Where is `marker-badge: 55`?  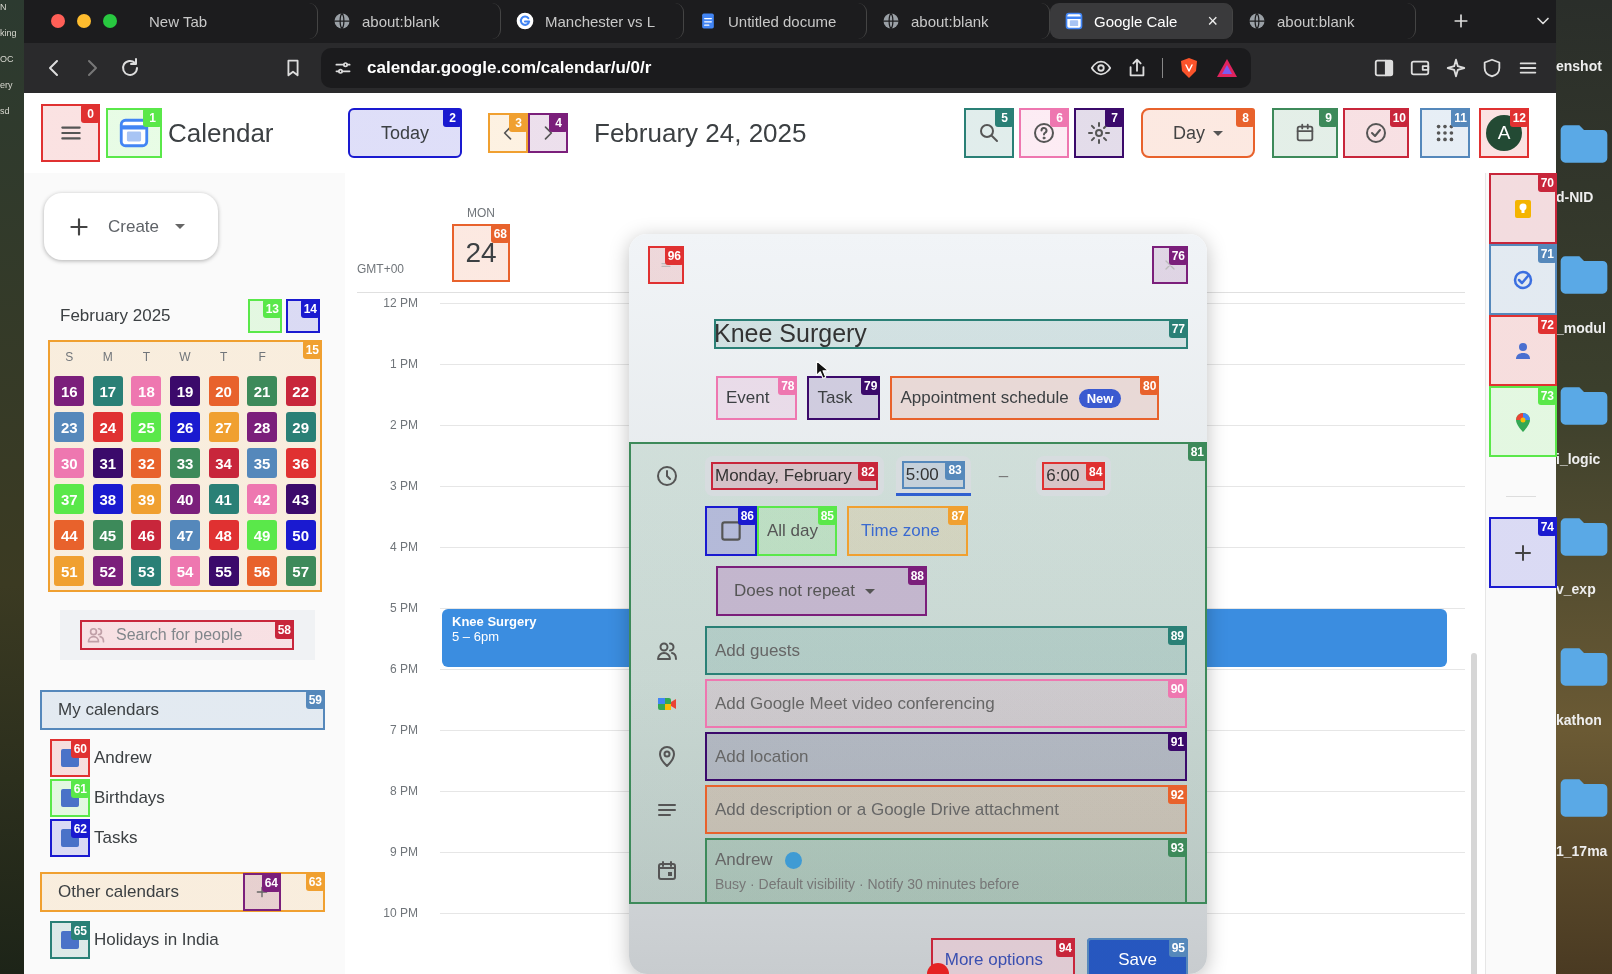 marker-badge: 55 is located at coordinates (223, 571).